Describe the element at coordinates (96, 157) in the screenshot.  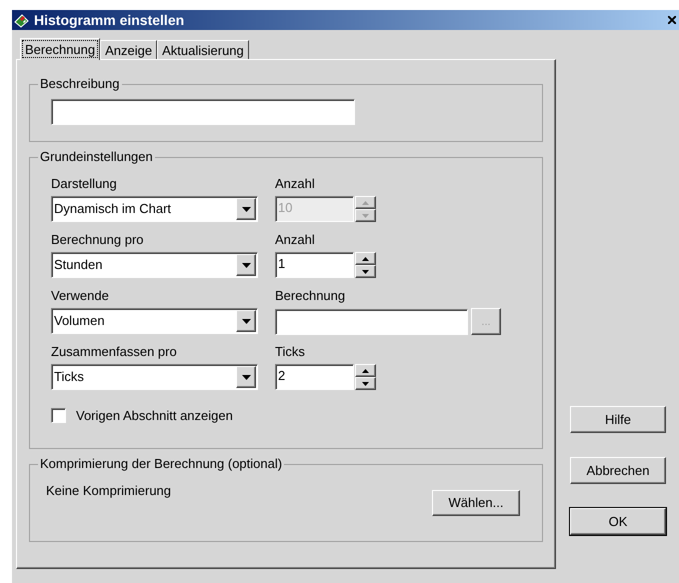
I see `group-label: Grundeinstellungen` at that location.